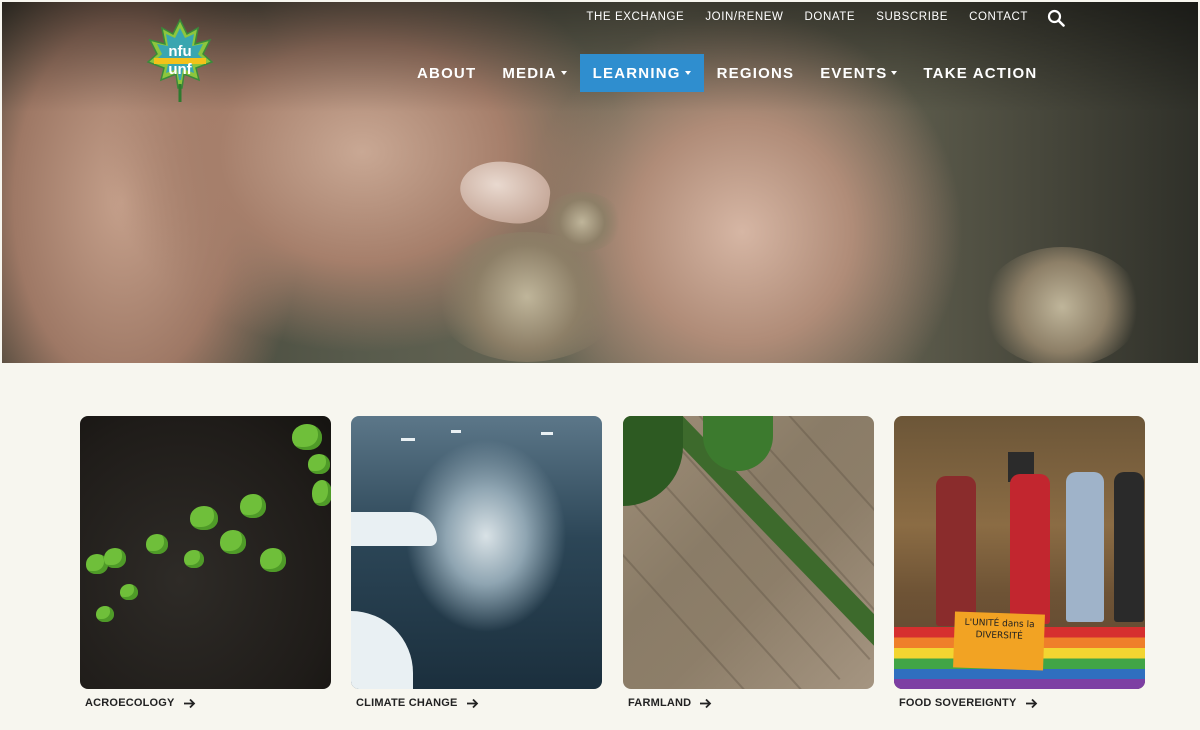 Image resolution: width=1200 pixels, height=730 pixels. I want to click on card-image-ocean-ice, so click(476, 552).